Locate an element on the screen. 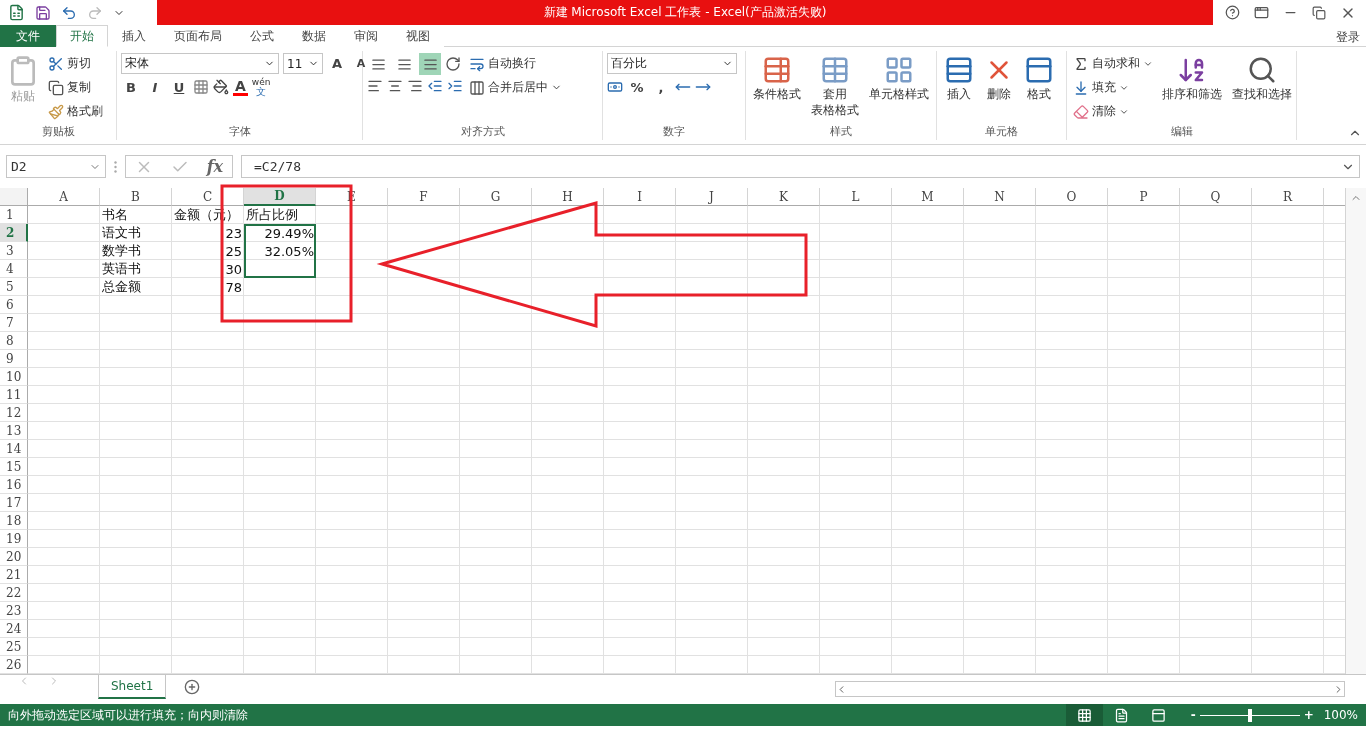  column-header: B is located at coordinates (136, 197).